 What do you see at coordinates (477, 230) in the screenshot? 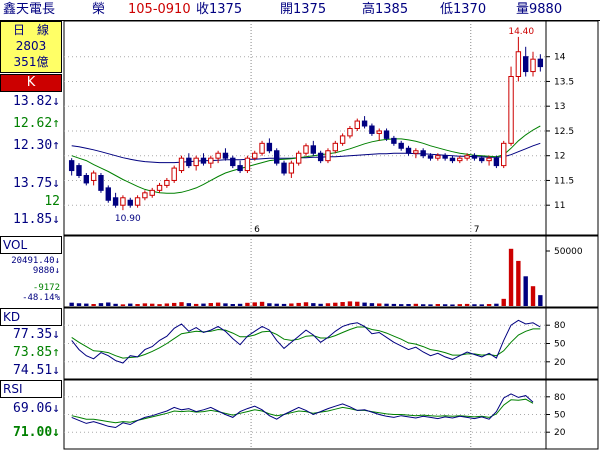
I see `x-tick-label: 7` at bounding box center [477, 230].